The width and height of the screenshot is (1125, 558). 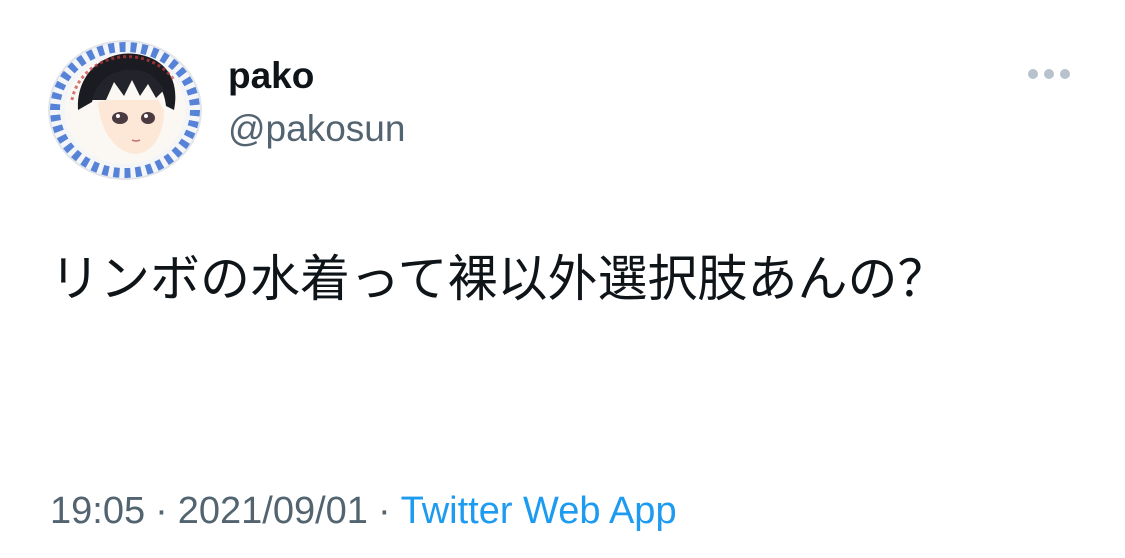 I want to click on user-handle: @pakosun, so click(x=316, y=129).